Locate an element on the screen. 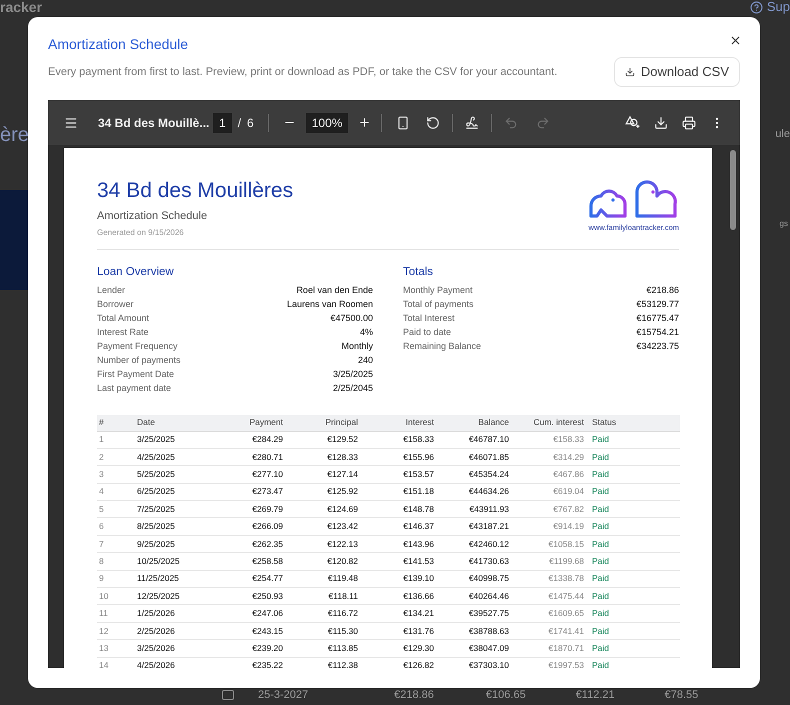  field-label: Remaining Balance is located at coordinates (442, 346).